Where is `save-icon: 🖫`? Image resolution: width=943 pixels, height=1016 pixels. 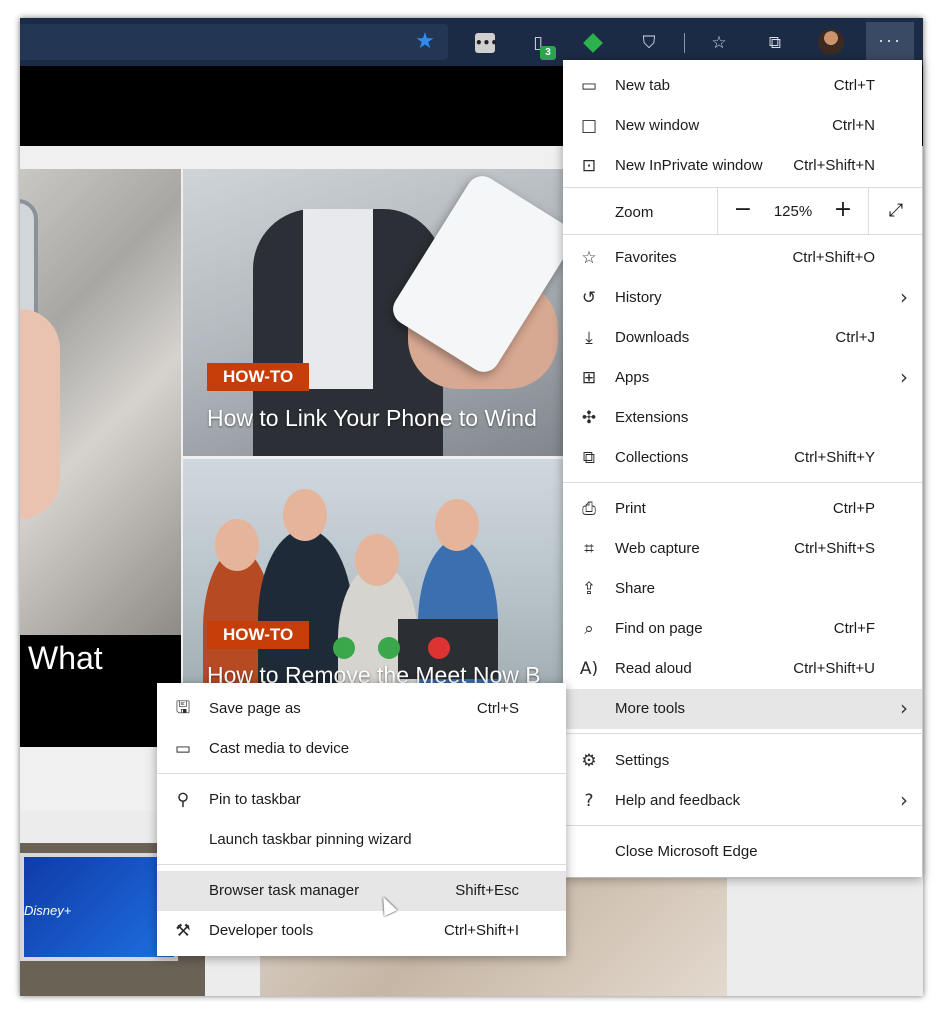
save-icon: 🖫 is located at coordinates (183, 707).